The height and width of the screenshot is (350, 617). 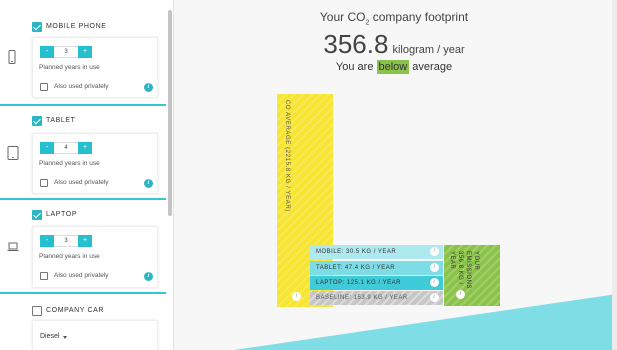 I want to click on tablet-icon, so click(x=13, y=153).